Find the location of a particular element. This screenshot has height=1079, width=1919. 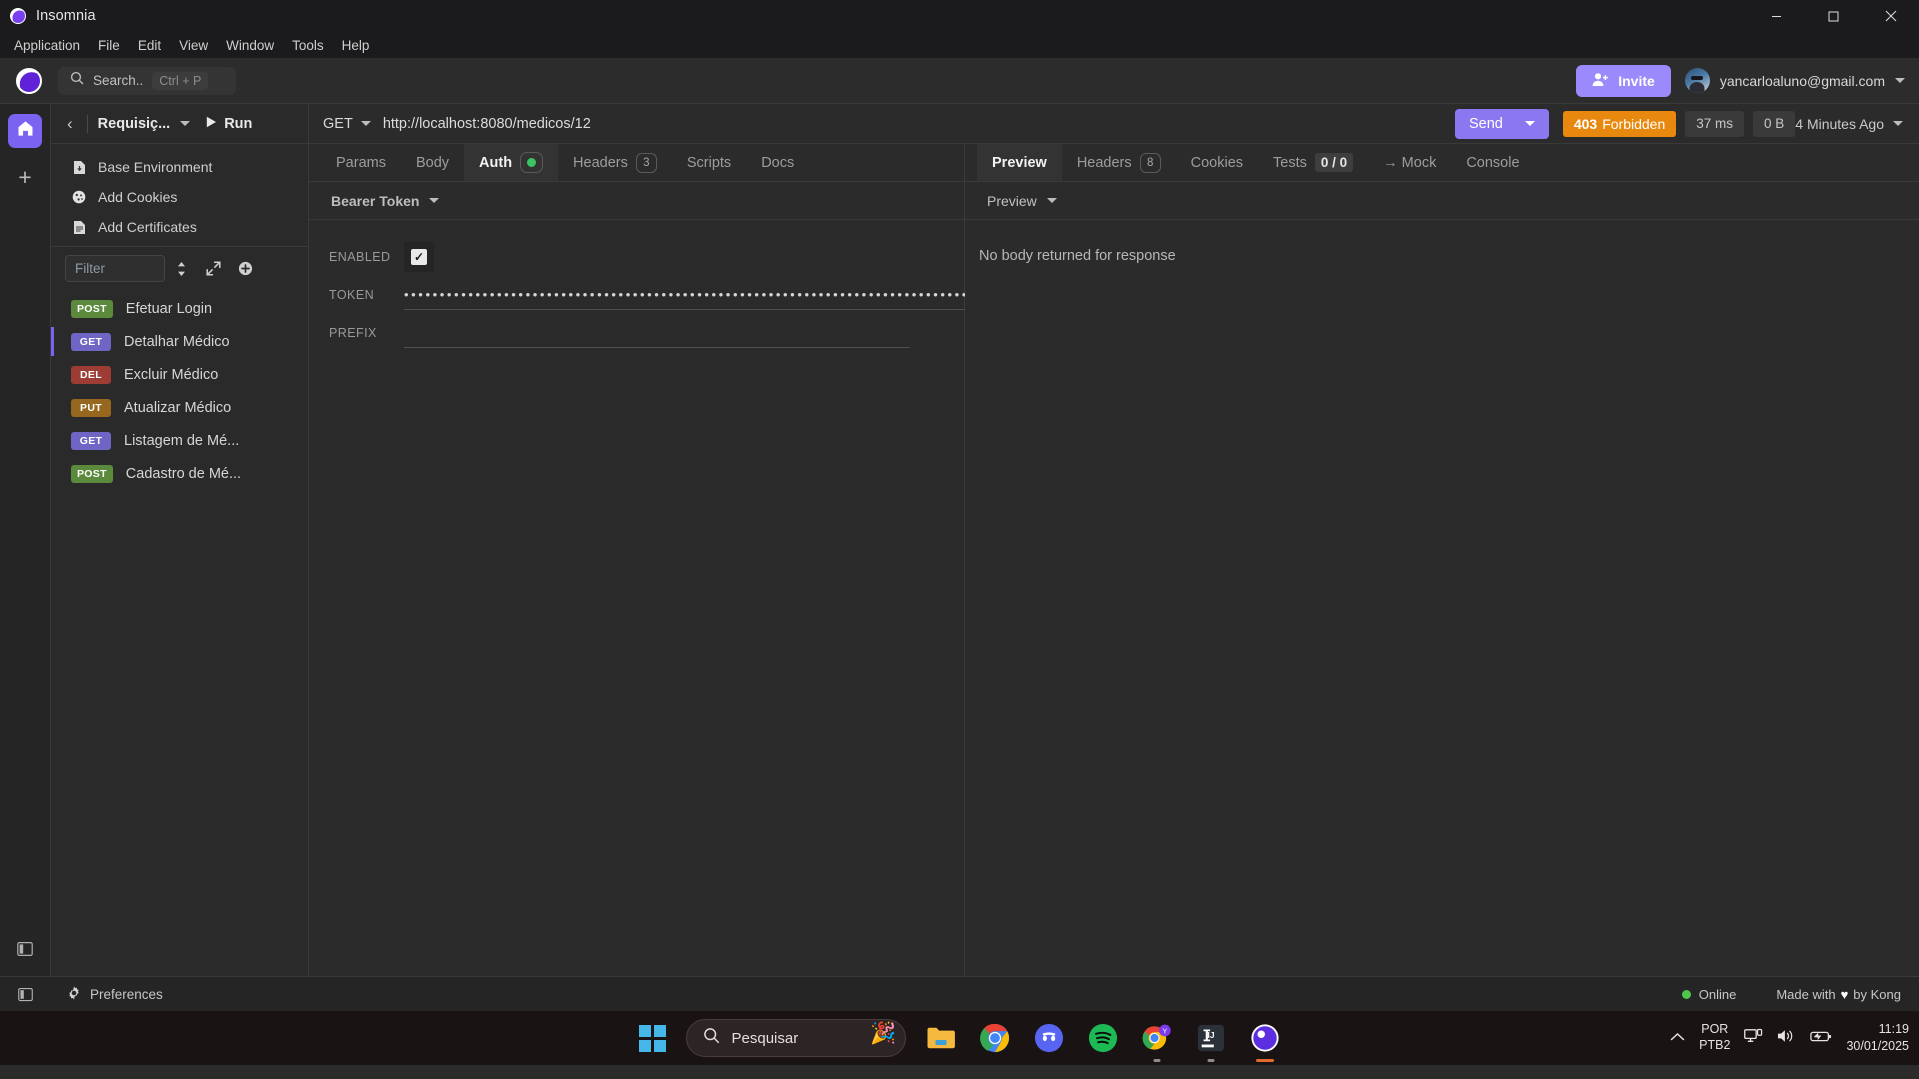

add-request-button is located at coordinates (245, 268).